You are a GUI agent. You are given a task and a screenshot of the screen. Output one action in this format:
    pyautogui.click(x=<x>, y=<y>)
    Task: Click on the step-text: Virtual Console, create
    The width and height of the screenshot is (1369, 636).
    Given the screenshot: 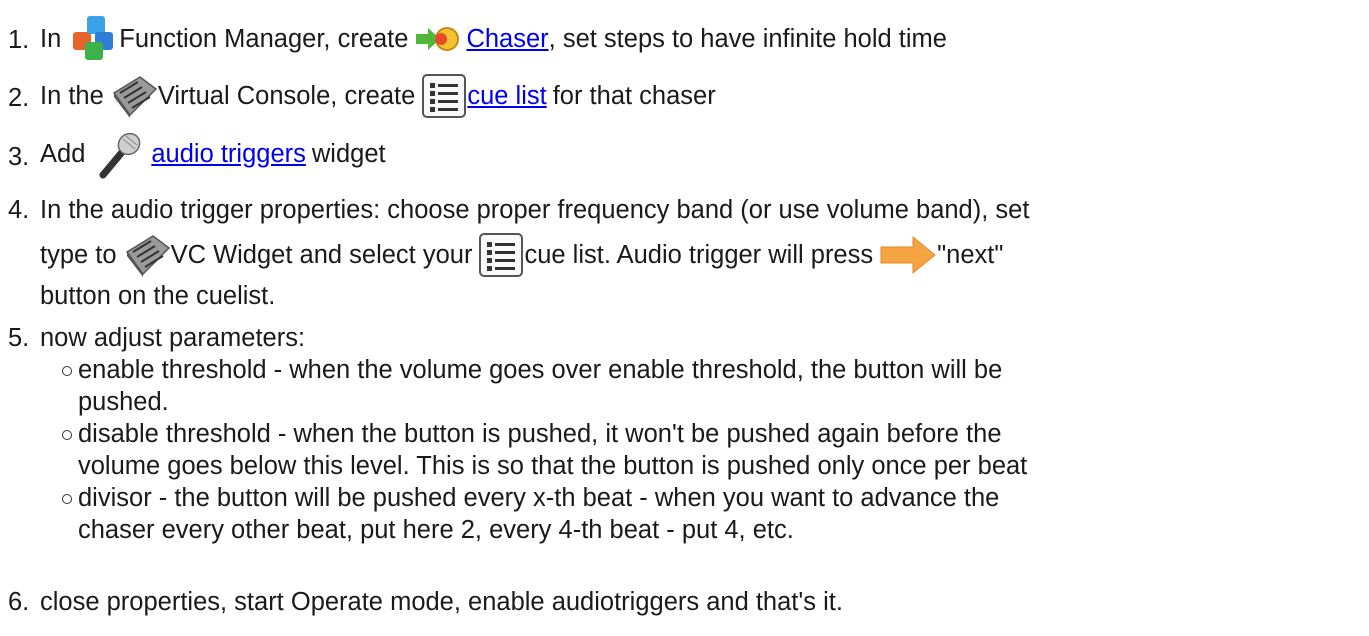 What is the action you would take?
    pyautogui.click(x=286, y=95)
    